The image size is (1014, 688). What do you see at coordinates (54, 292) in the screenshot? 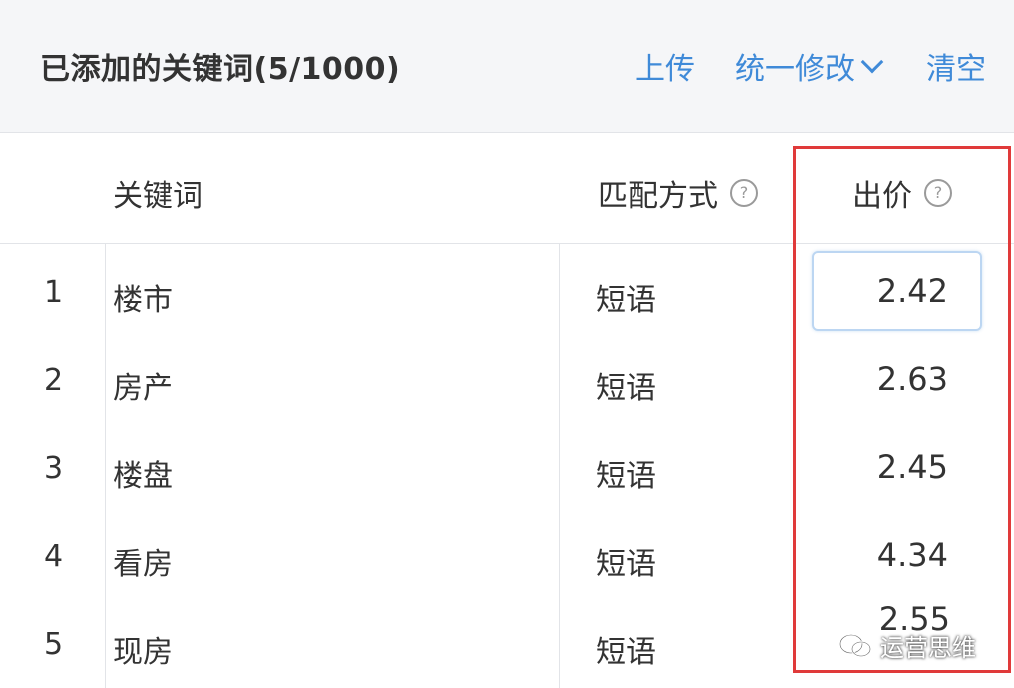
I see `row-index: 1` at bounding box center [54, 292].